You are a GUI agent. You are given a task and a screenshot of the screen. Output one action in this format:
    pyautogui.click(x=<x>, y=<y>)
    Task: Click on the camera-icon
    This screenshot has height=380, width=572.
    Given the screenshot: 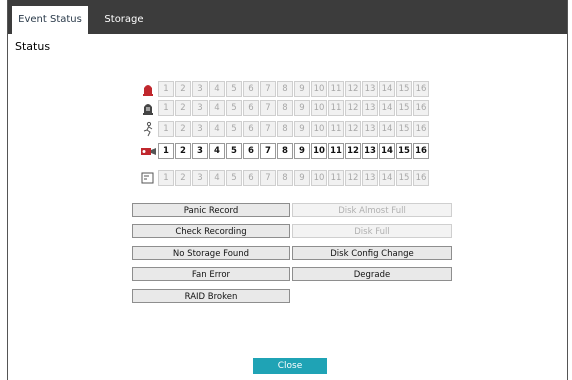 What is the action you would take?
    pyautogui.click(x=148, y=151)
    